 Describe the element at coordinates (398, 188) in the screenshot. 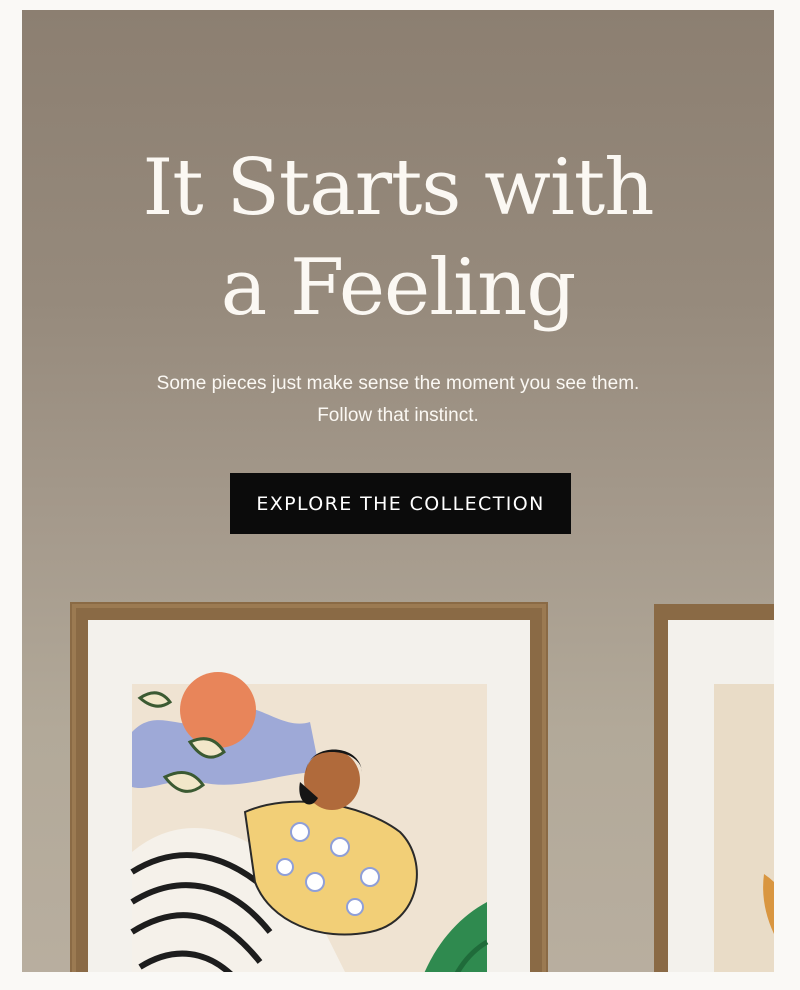

I see `headline-line-1: It Starts with` at that location.